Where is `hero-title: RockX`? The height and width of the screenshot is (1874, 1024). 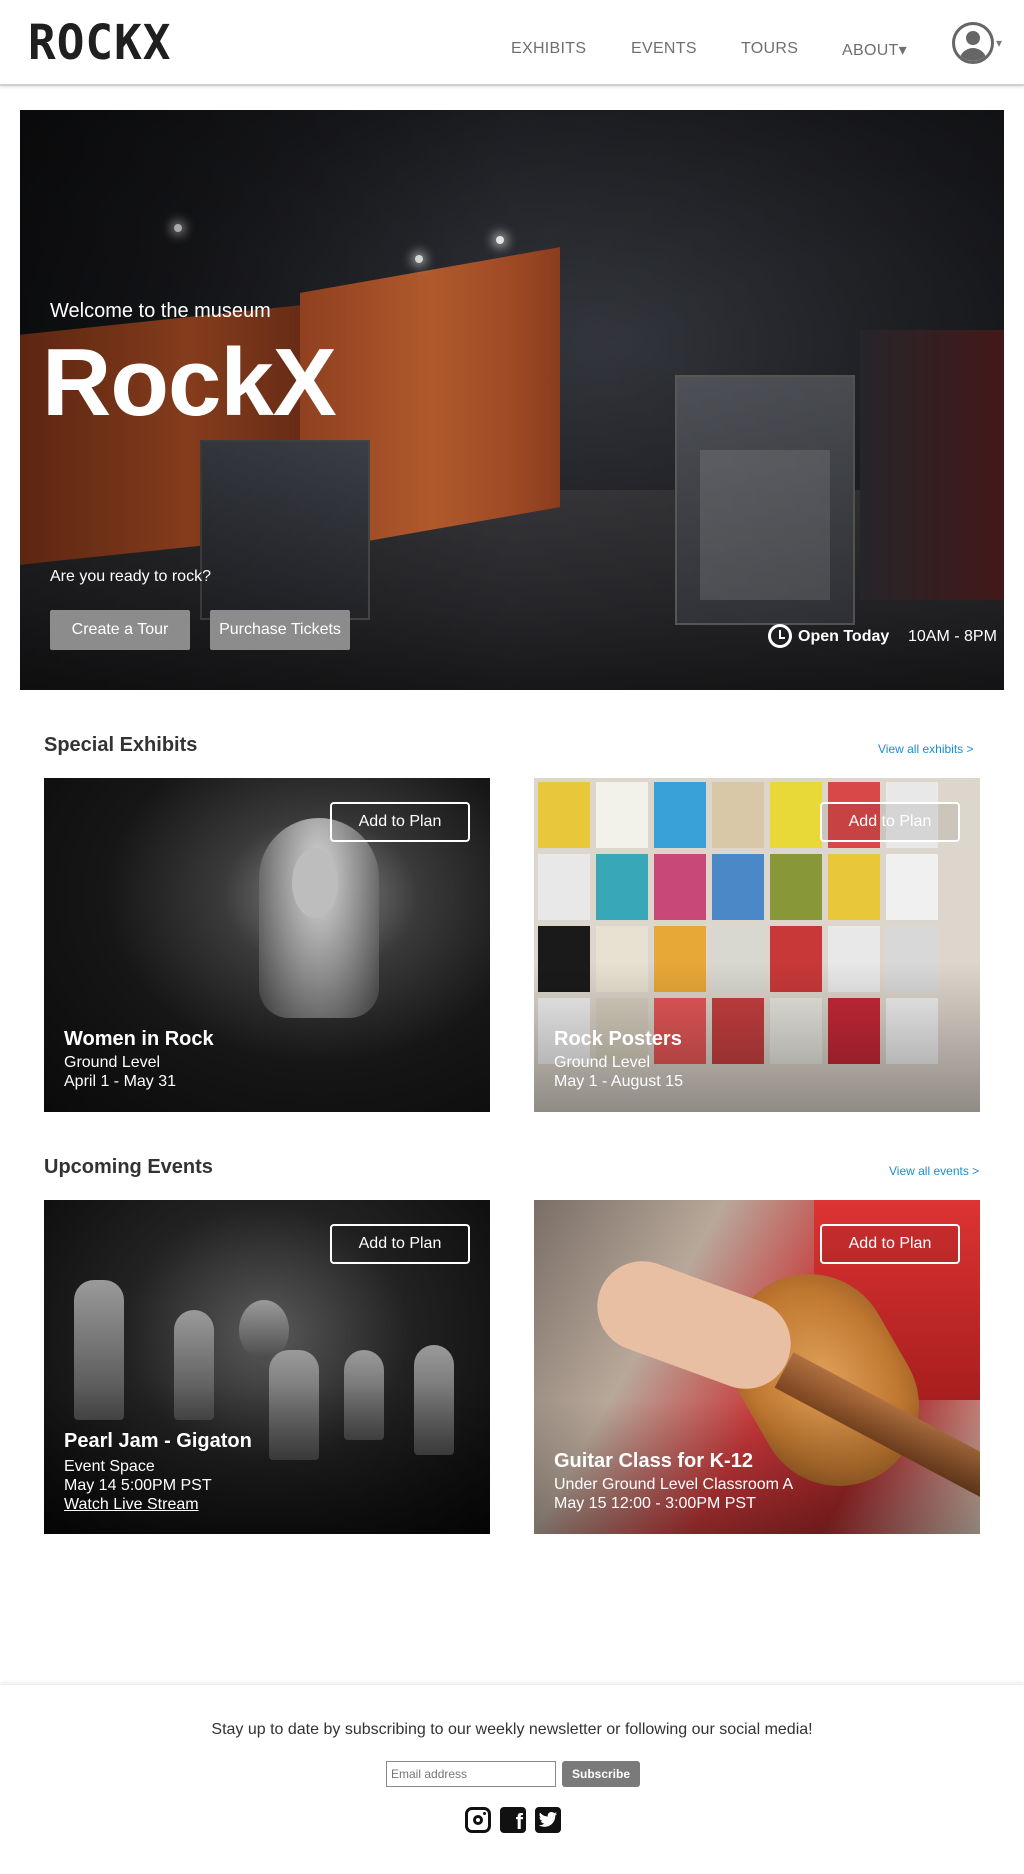 hero-title: RockX is located at coordinates (189, 382).